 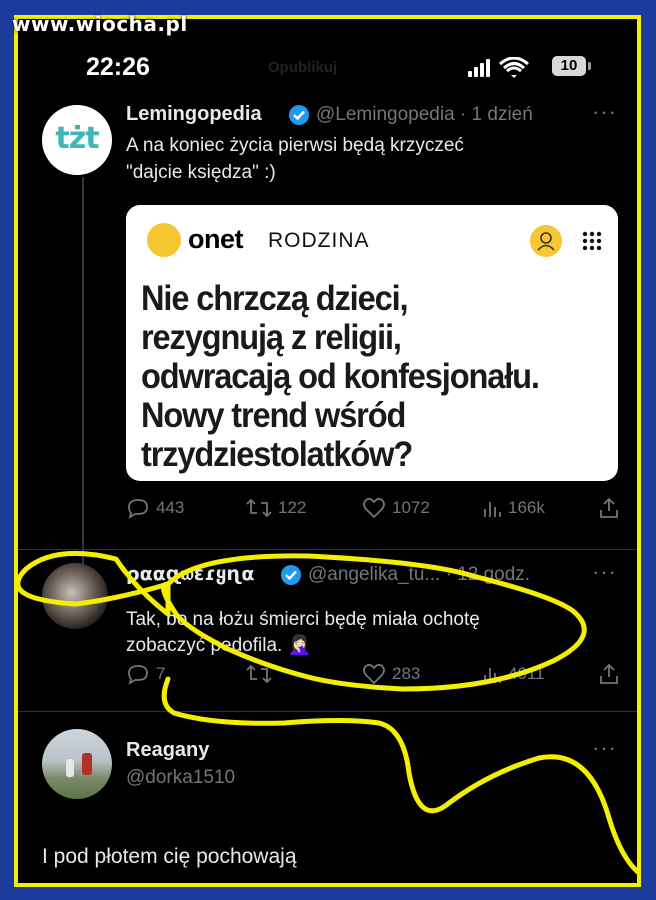 What do you see at coordinates (406, 673) in the screenshot?
I see `like-count: 283` at bounding box center [406, 673].